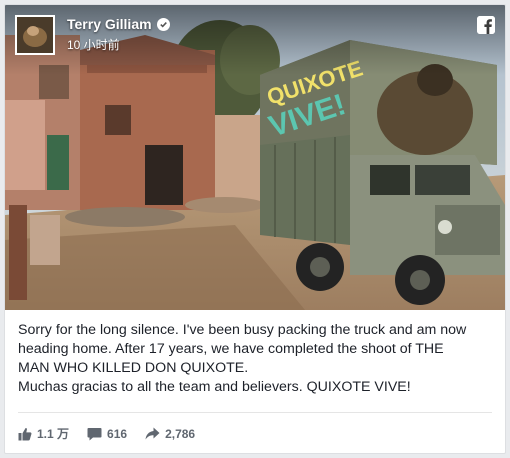 The image size is (510, 458). Describe the element at coordinates (486, 25) in the screenshot. I see `facebook-logo-icon` at that location.